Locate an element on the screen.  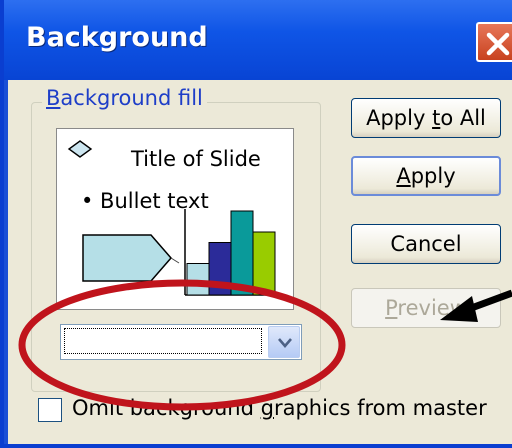
apply-button: Apply is located at coordinates (426, 176).